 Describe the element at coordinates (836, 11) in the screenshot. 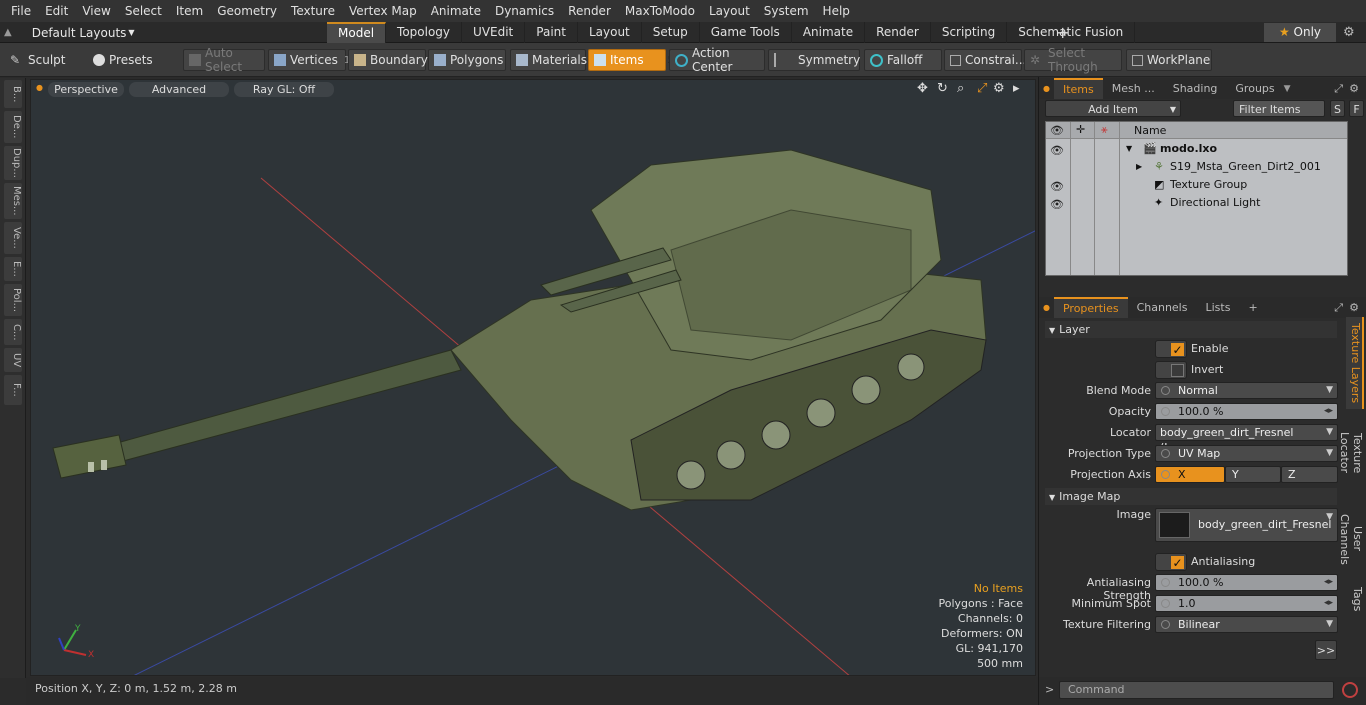

I see `menu-help: Help` at that location.